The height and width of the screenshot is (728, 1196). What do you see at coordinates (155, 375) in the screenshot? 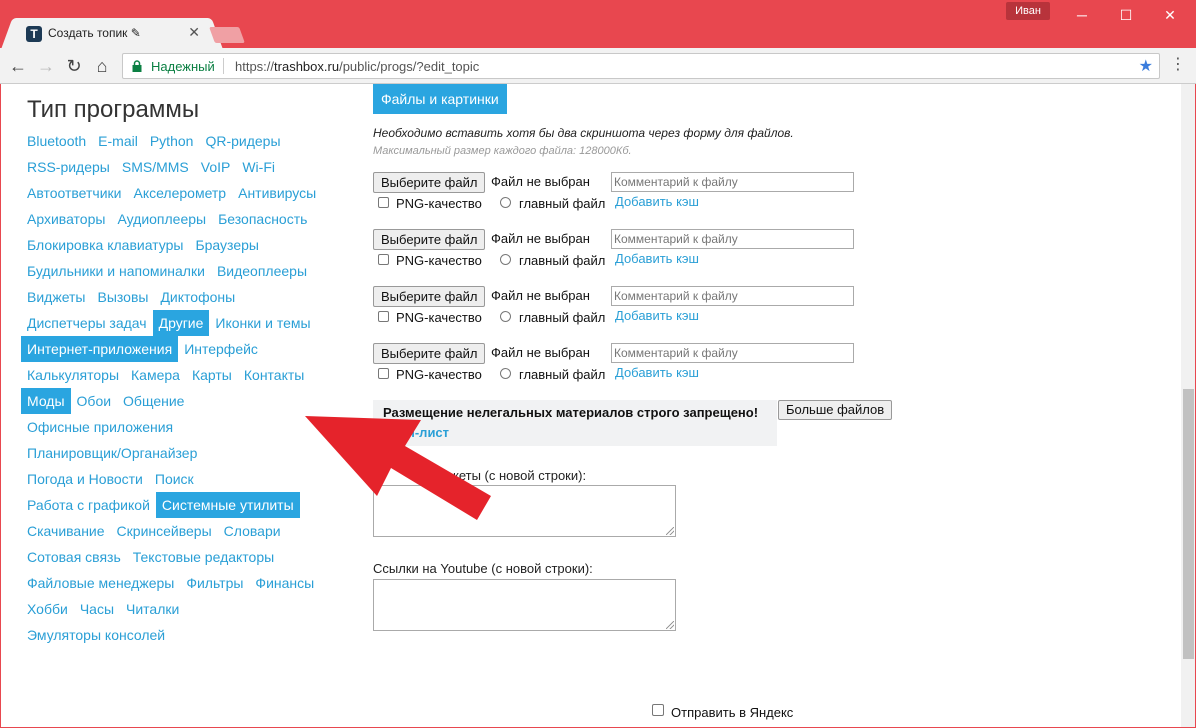
I see `category-tag: Камера` at bounding box center [155, 375].